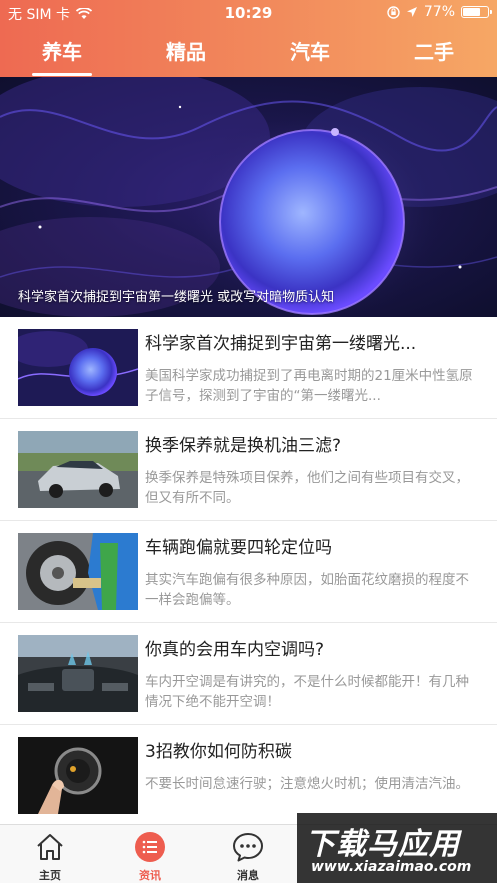  Describe the element at coordinates (50, 847) in the screenshot. I see `home-icon` at that location.